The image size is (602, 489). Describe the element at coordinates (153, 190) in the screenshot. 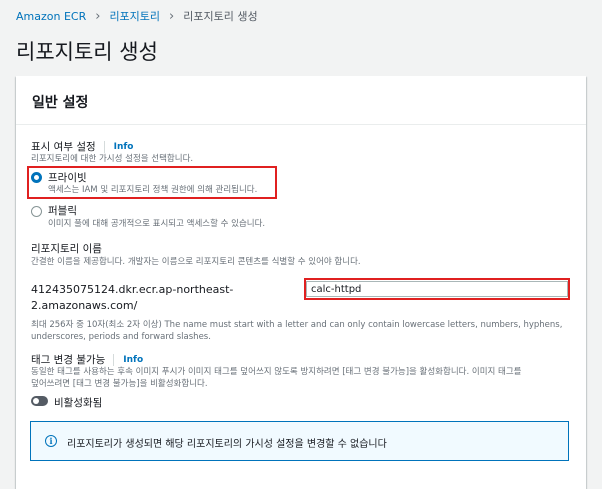

I see `private-description: 액세스는 IAM 및 리포지토리 정책 권한에 의해 관리됩니다.` at that location.